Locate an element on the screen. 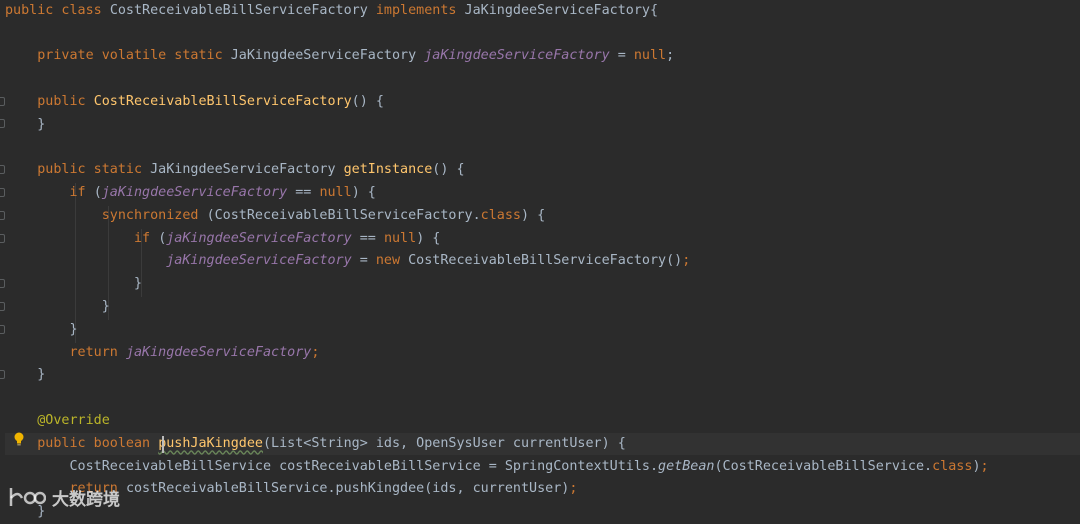 This screenshot has height=524, width=1080. code-token: ( is located at coordinates (97, 192).